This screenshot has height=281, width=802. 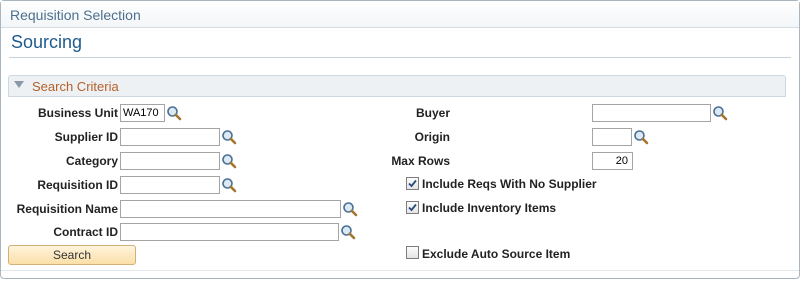 What do you see at coordinates (85, 232) in the screenshot?
I see `contract-id-label: Contract ID` at bounding box center [85, 232].